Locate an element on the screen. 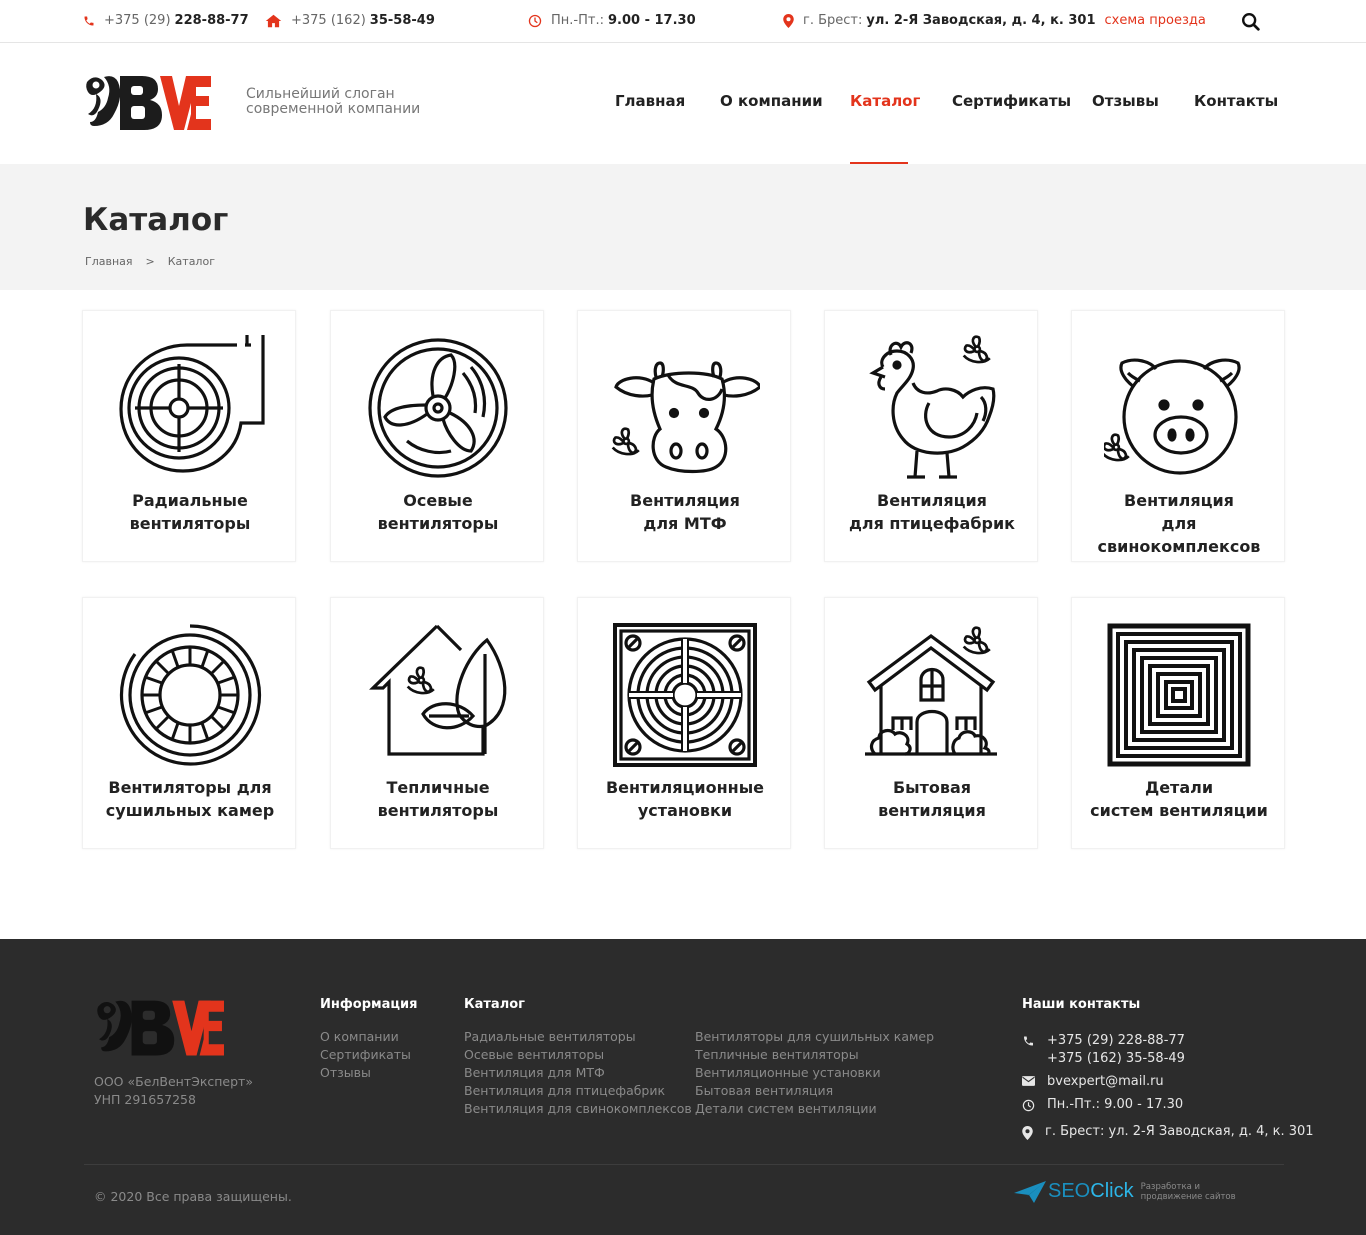 This screenshot has width=1366, height=1235. developer-brand-b: Click is located at coordinates (1112, 1191).